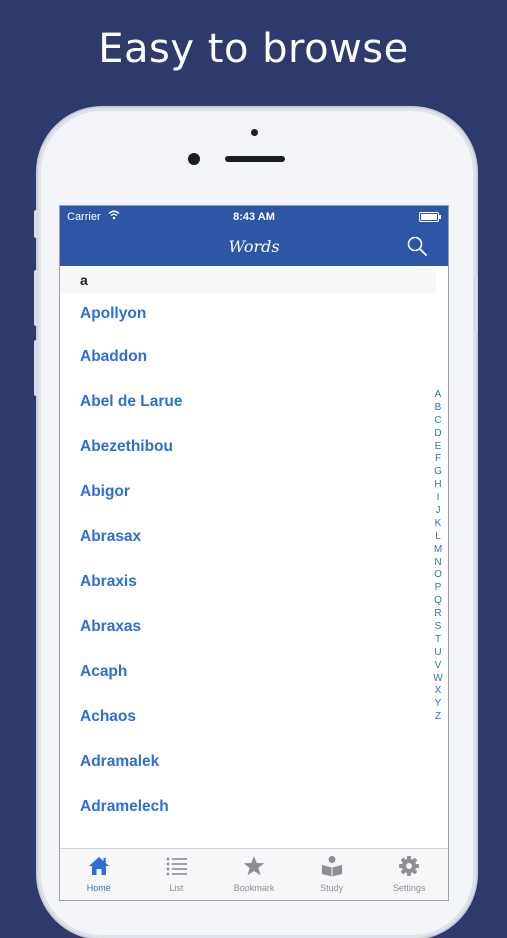  I want to click on headline: Easy to browse, so click(253, 49).